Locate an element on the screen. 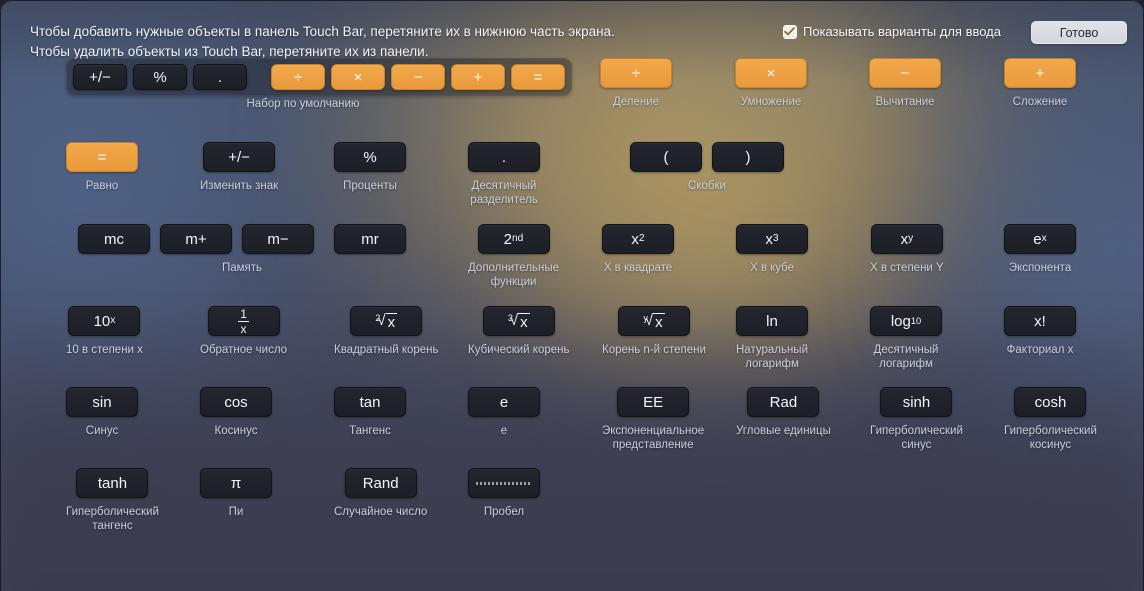  key-memory-plus: m+ is located at coordinates (196, 239).